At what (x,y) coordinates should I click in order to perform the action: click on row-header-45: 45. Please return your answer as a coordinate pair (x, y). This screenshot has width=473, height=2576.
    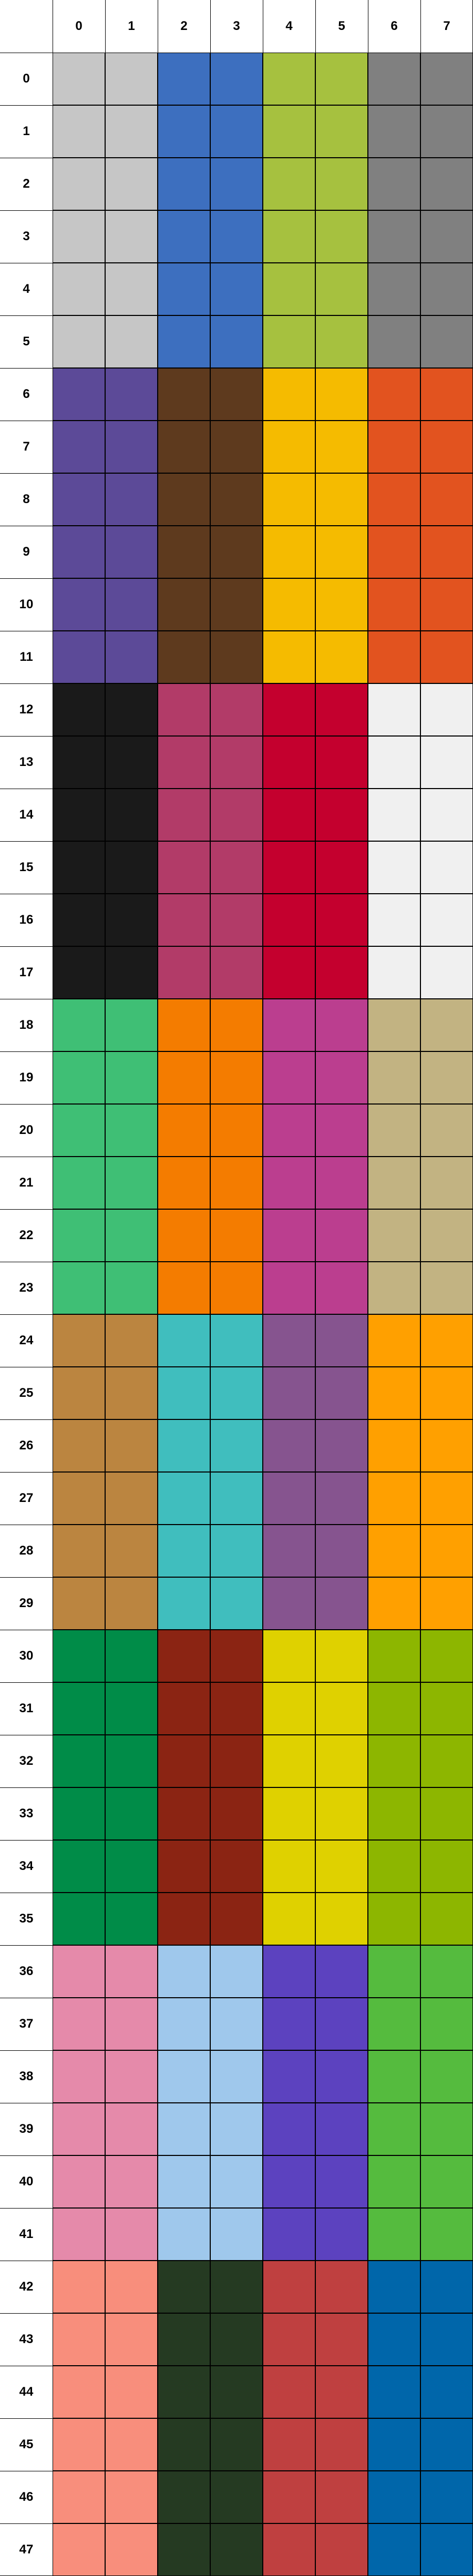
    Looking at the image, I should click on (26, 2444).